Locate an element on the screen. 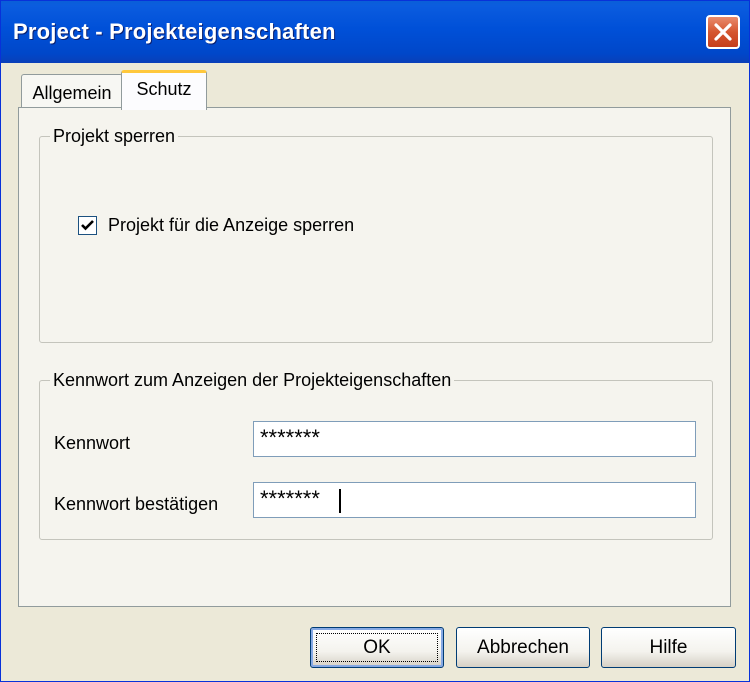 Image resolution: width=750 pixels, height=682 pixels. help-button: Hilfe is located at coordinates (668, 647).